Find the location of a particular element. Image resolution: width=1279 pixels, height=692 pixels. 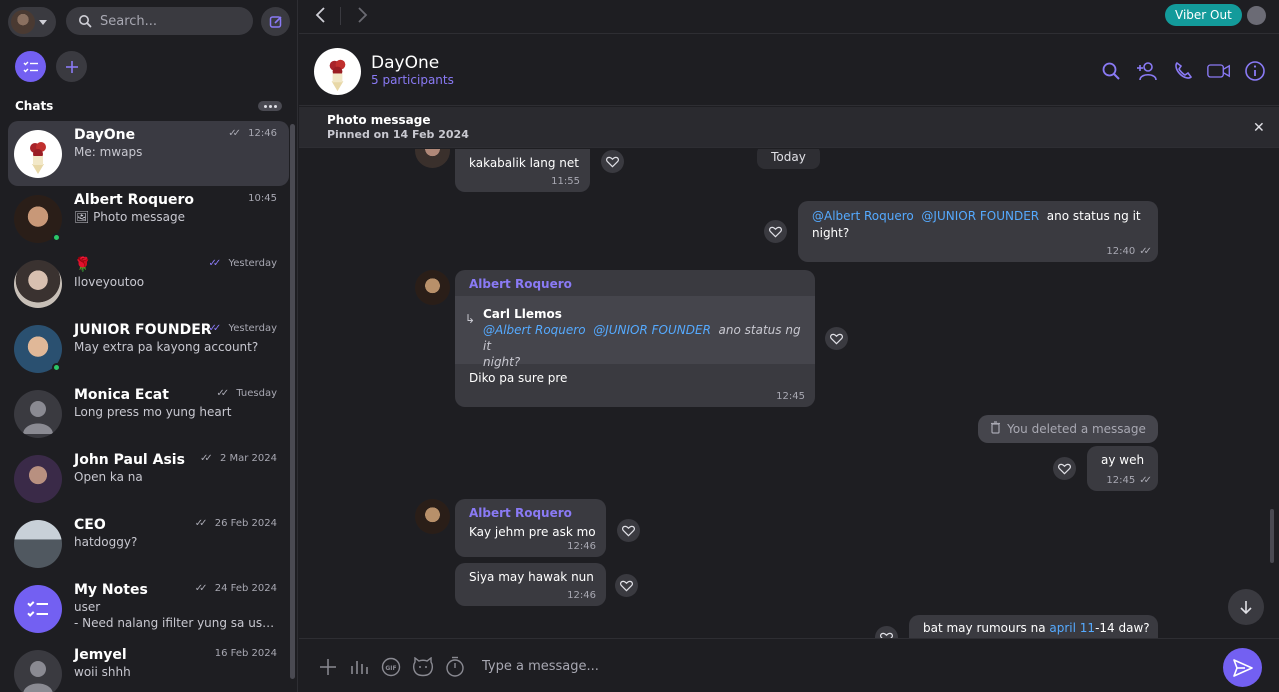

svg-text: GIF is located at coordinates (390, 668).